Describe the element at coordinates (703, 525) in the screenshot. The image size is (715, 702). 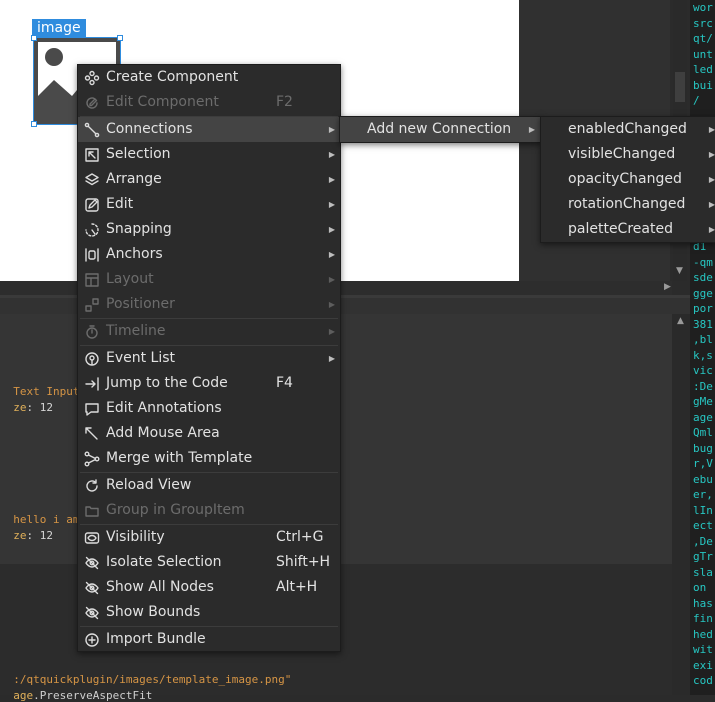
I see `output-line: ect` at that location.